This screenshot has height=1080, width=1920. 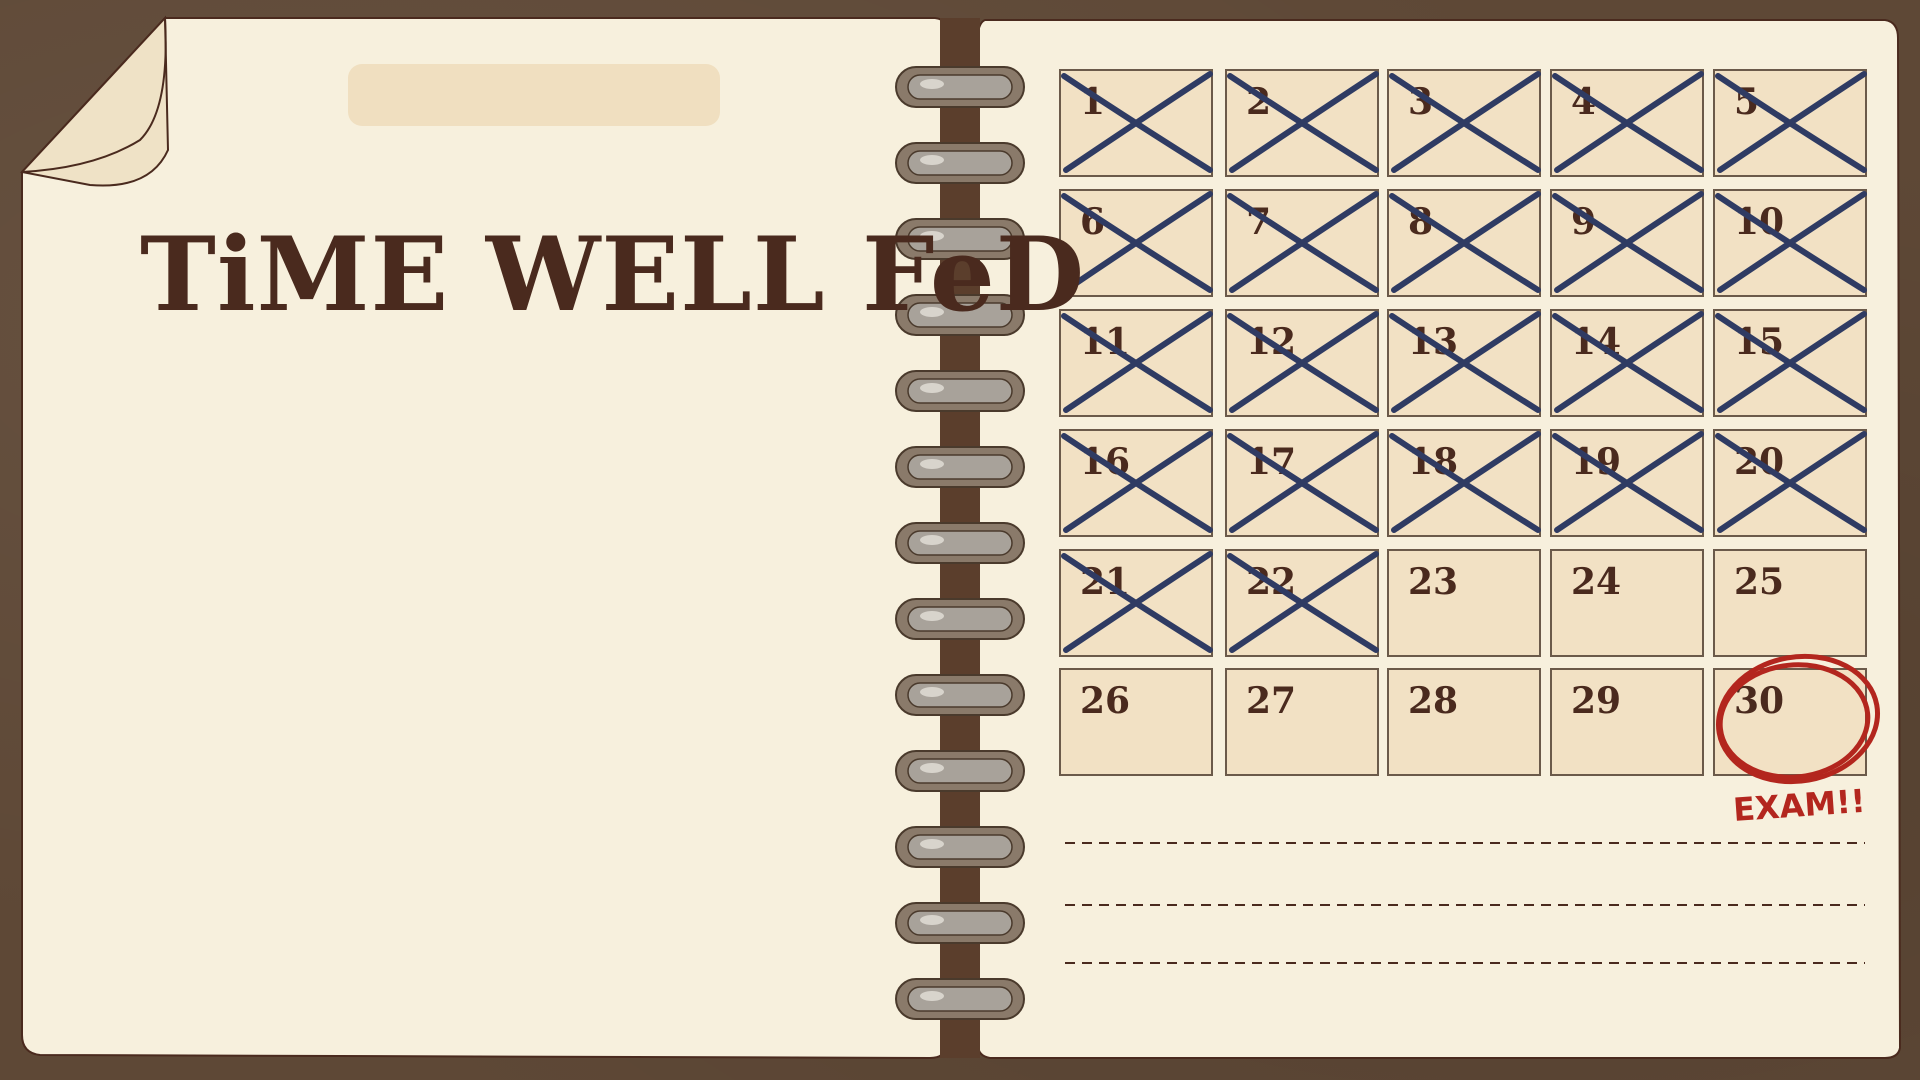 What do you see at coordinates (1627, 123) in the screenshot?
I see `calendar-day-4: 4` at bounding box center [1627, 123].